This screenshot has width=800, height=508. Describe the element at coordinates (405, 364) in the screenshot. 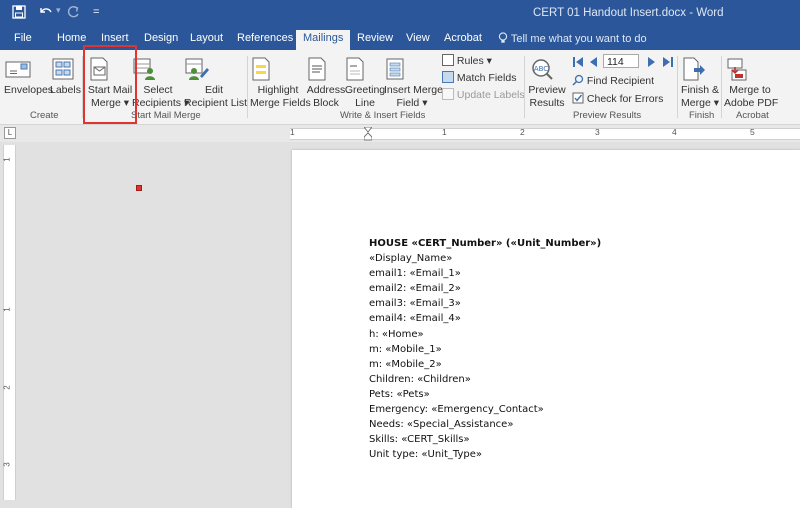

I see `merge-field-line: m: «Mobile_2»` at that location.